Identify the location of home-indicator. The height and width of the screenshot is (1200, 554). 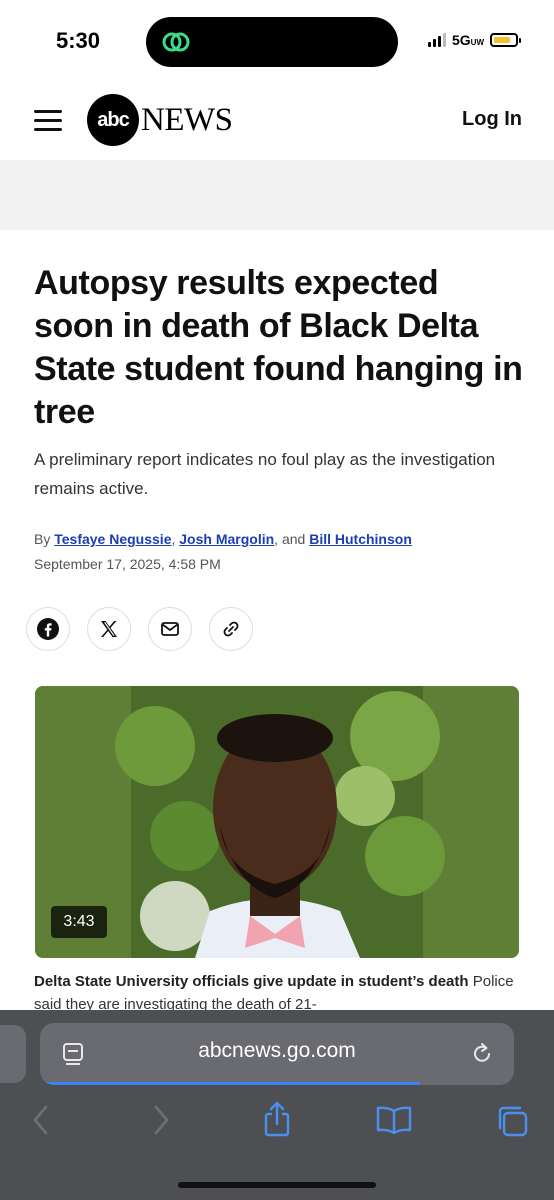
(277, 1185).